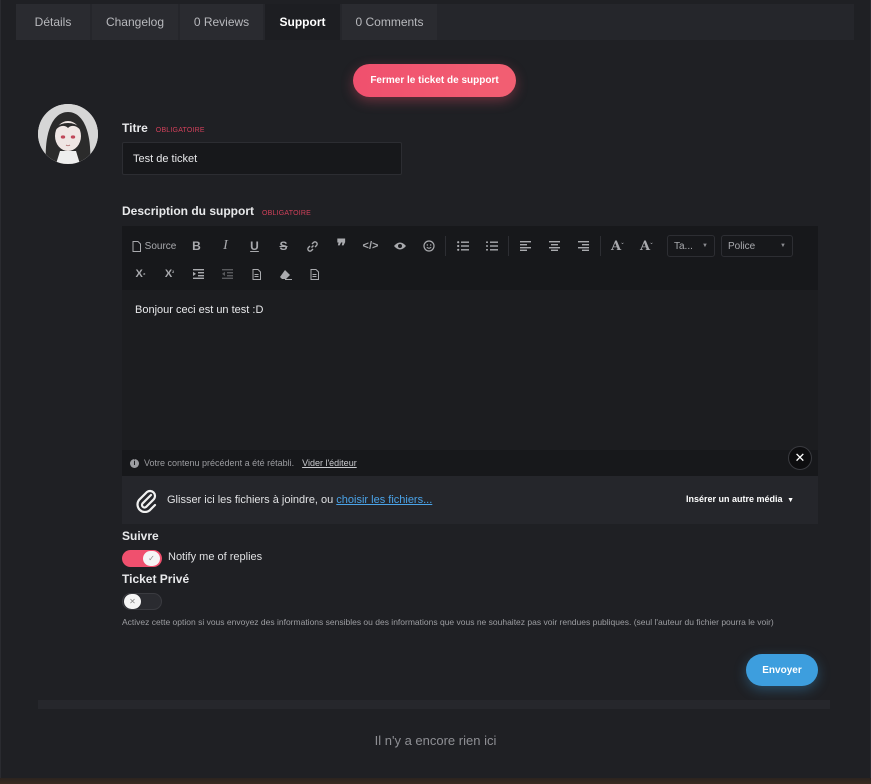 The image size is (871, 784). I want to click on insert-media-dropdown: Insérer un autre média ▼, so click(740, 499).